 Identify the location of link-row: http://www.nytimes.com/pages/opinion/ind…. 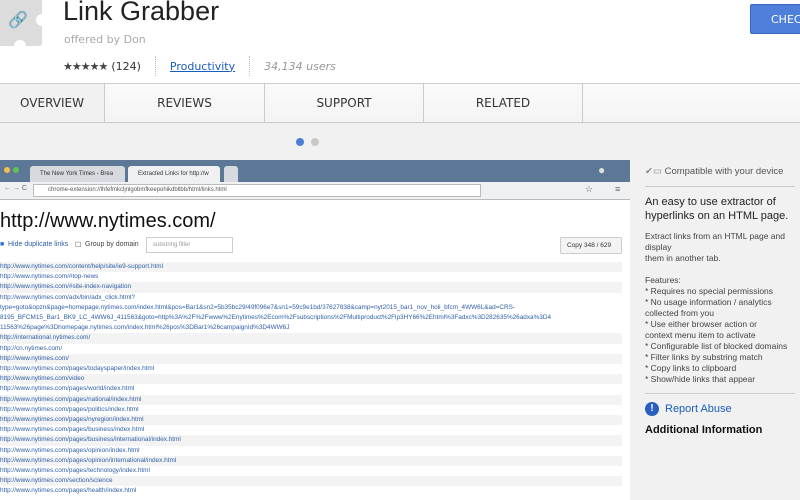
(70, 450).